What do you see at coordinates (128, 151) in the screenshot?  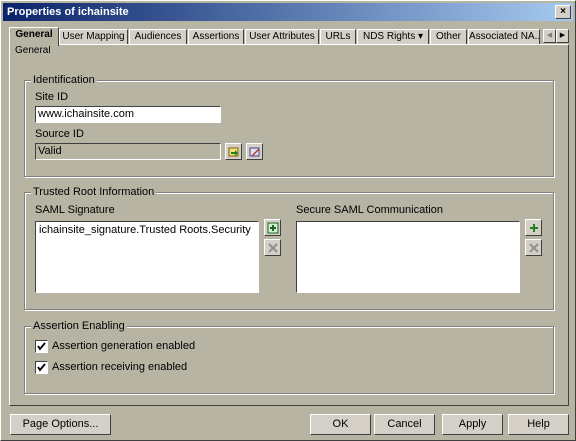 I see `source-id-field: Valid` at bounding box center [128, 151].